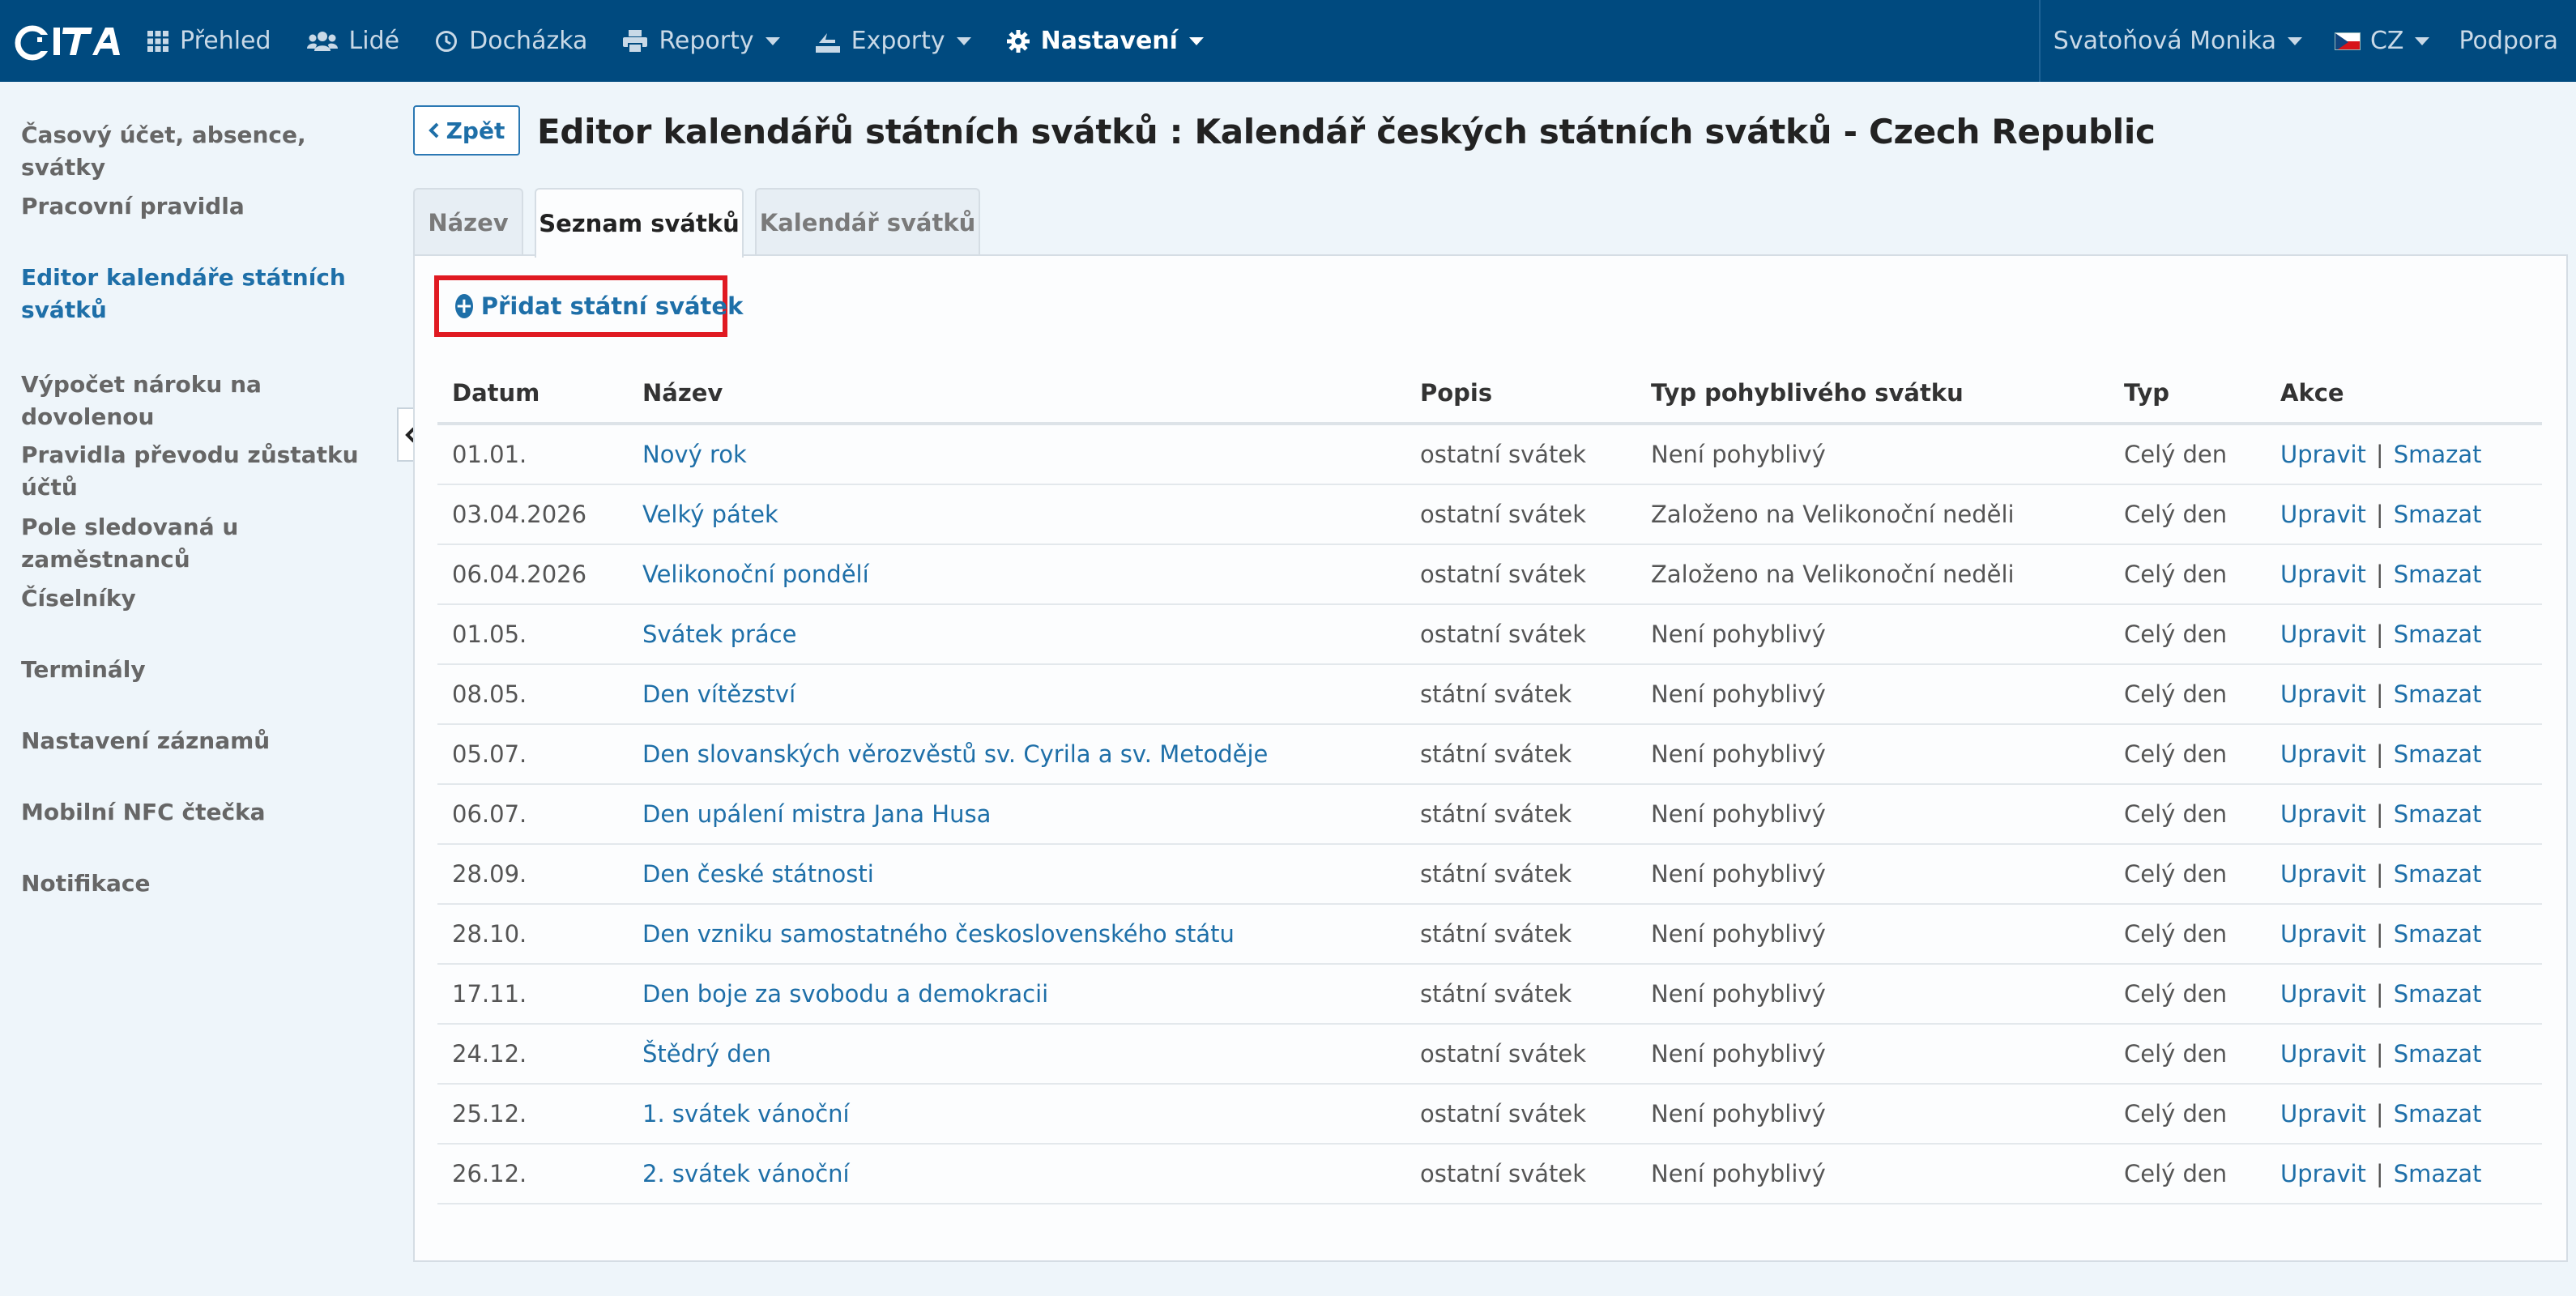 The image size is (2576, 1296). What do you see at coordinates (2382, 41) in the screenshot?
I see `language-menu: CZ` at bounding box center [2382, 41].